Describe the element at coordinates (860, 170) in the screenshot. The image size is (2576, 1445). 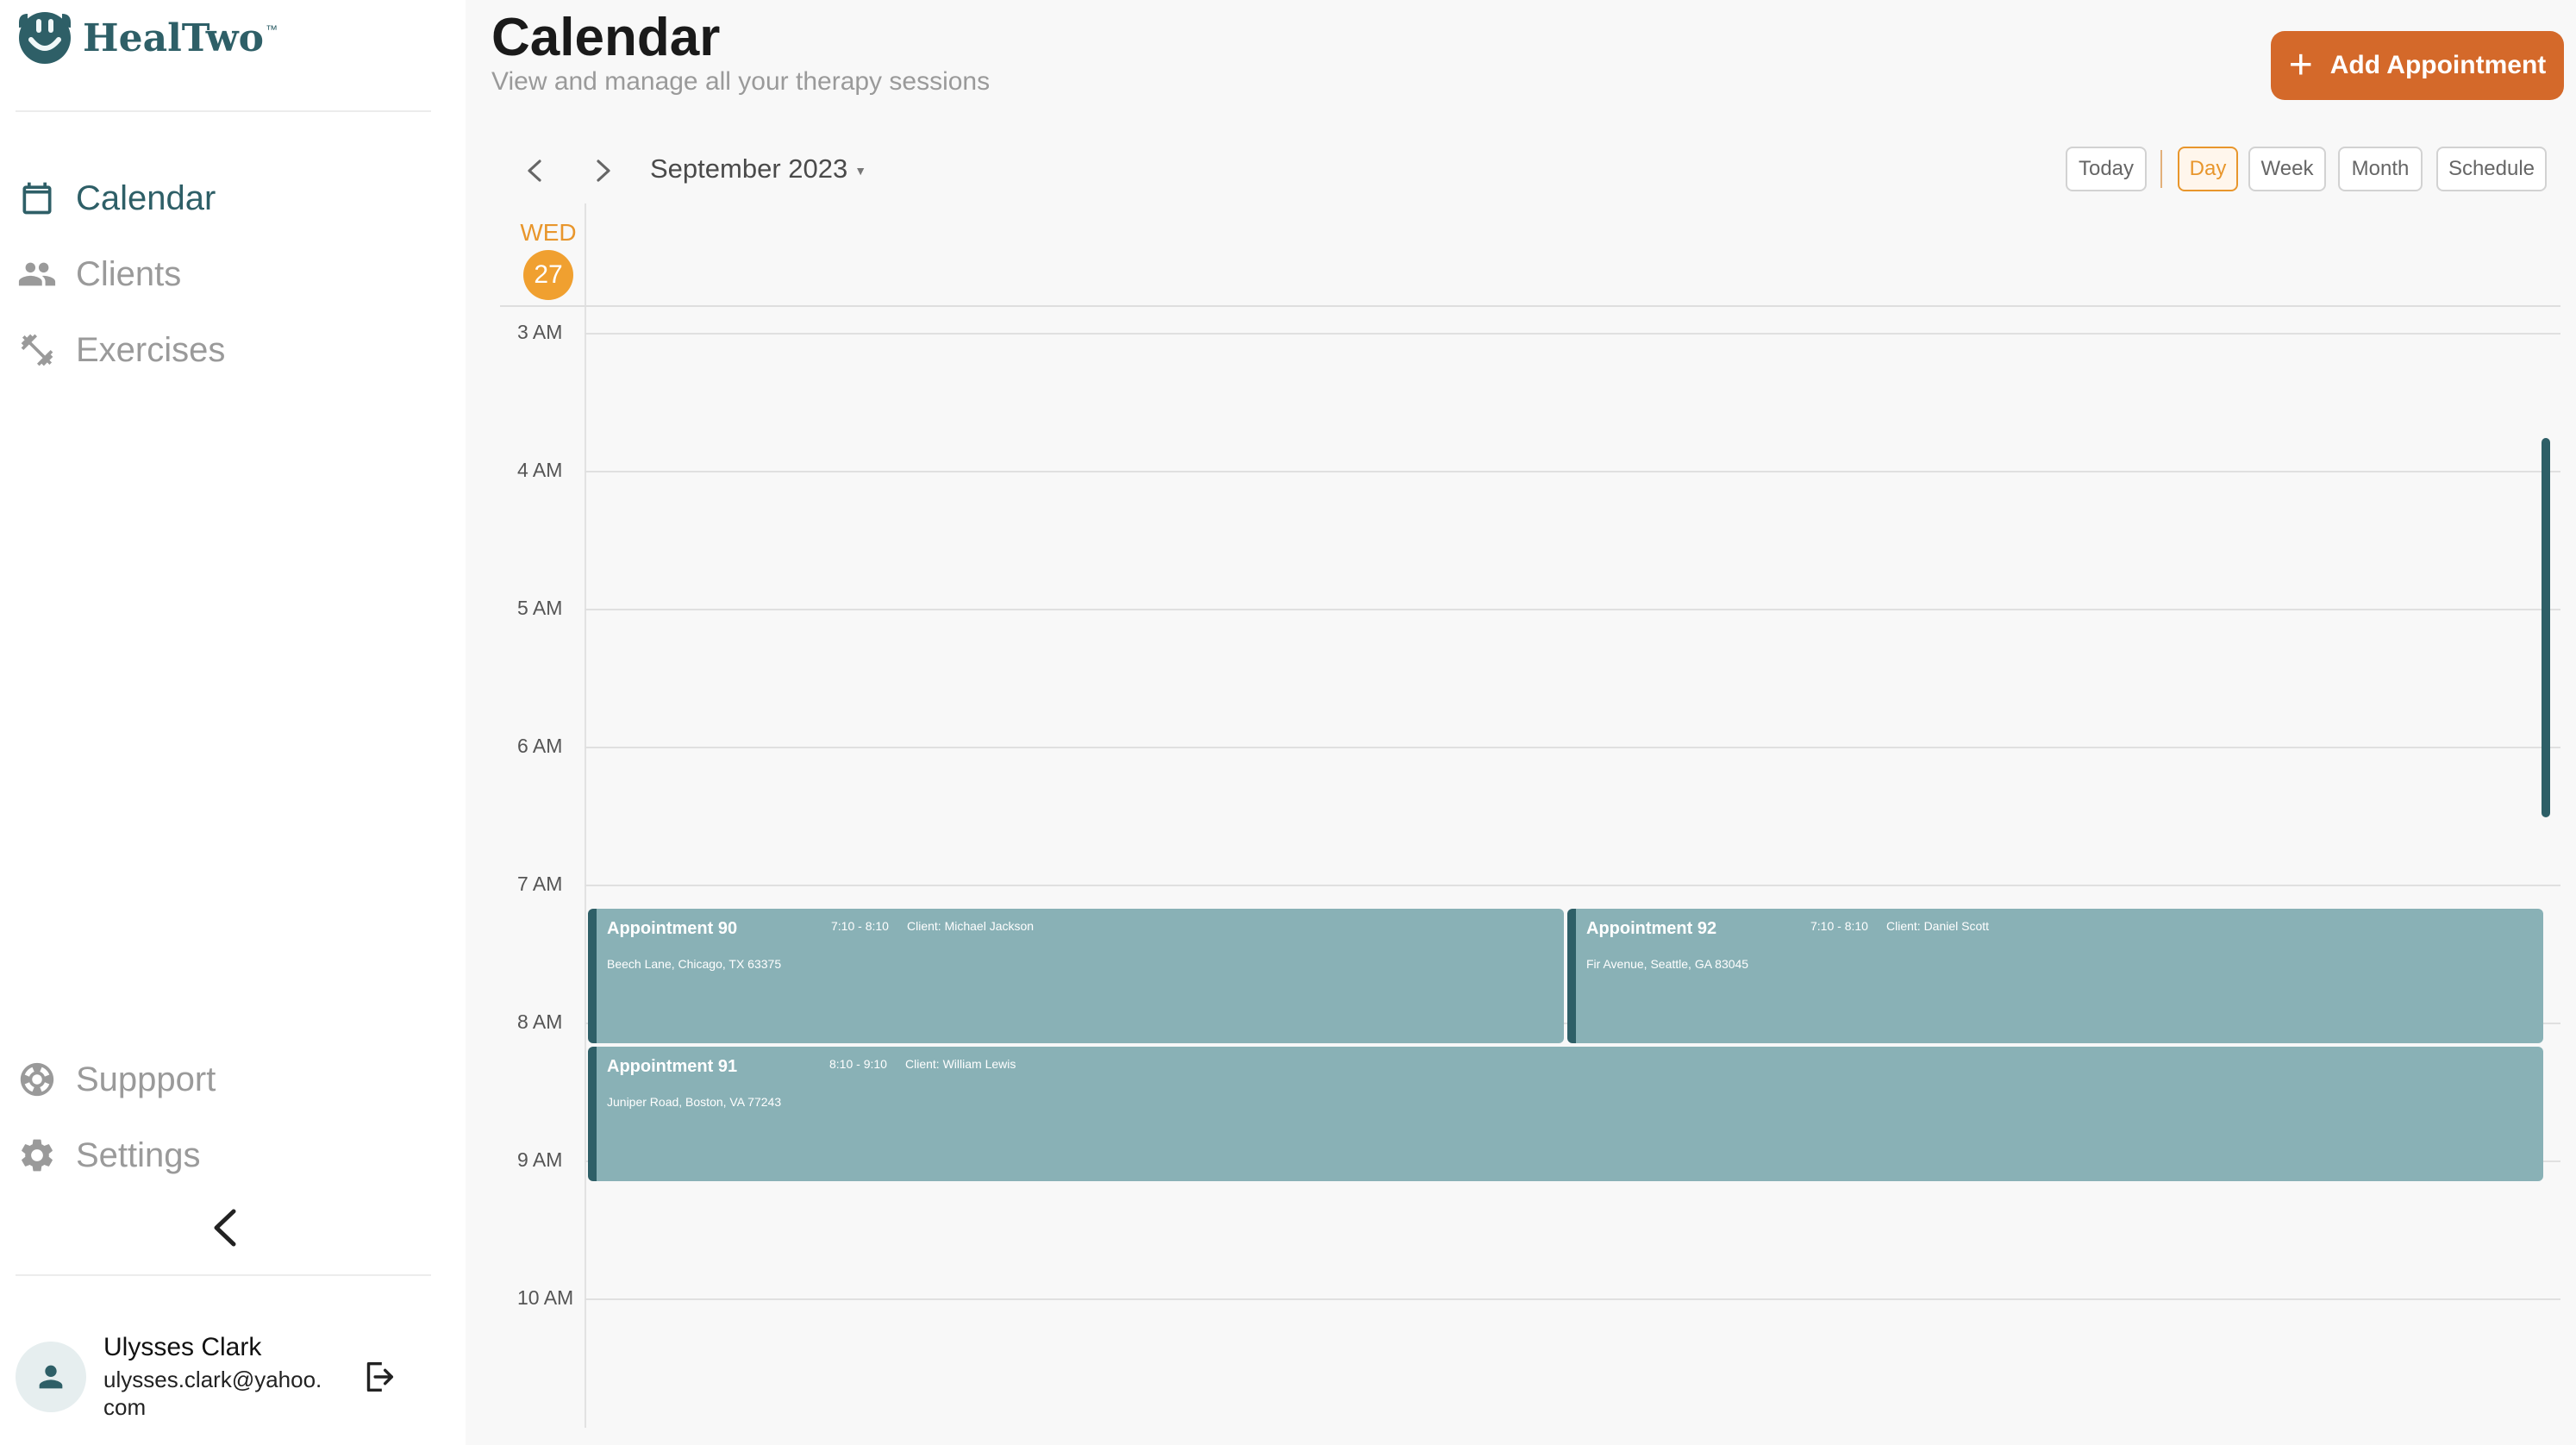
I see `caret-down-icon: ▼` at that location.